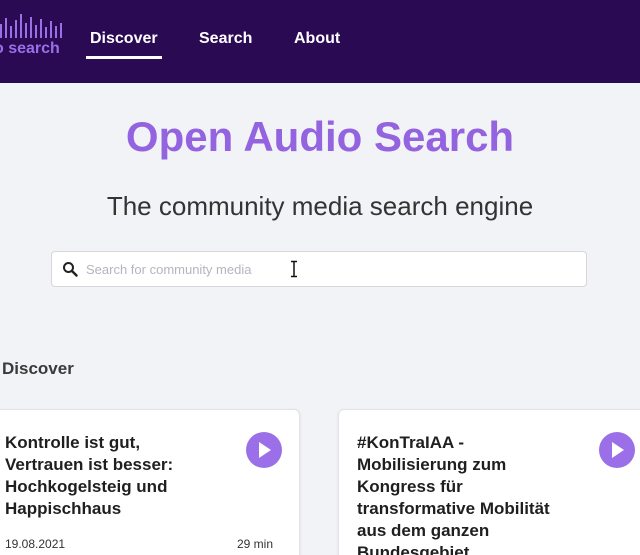 The height and width of the screenshot is (555, 640). What do you see at coordinates (38, 368) in the screenshot?
I see `discover-heading: Discover` at bounding box center [38, 368].